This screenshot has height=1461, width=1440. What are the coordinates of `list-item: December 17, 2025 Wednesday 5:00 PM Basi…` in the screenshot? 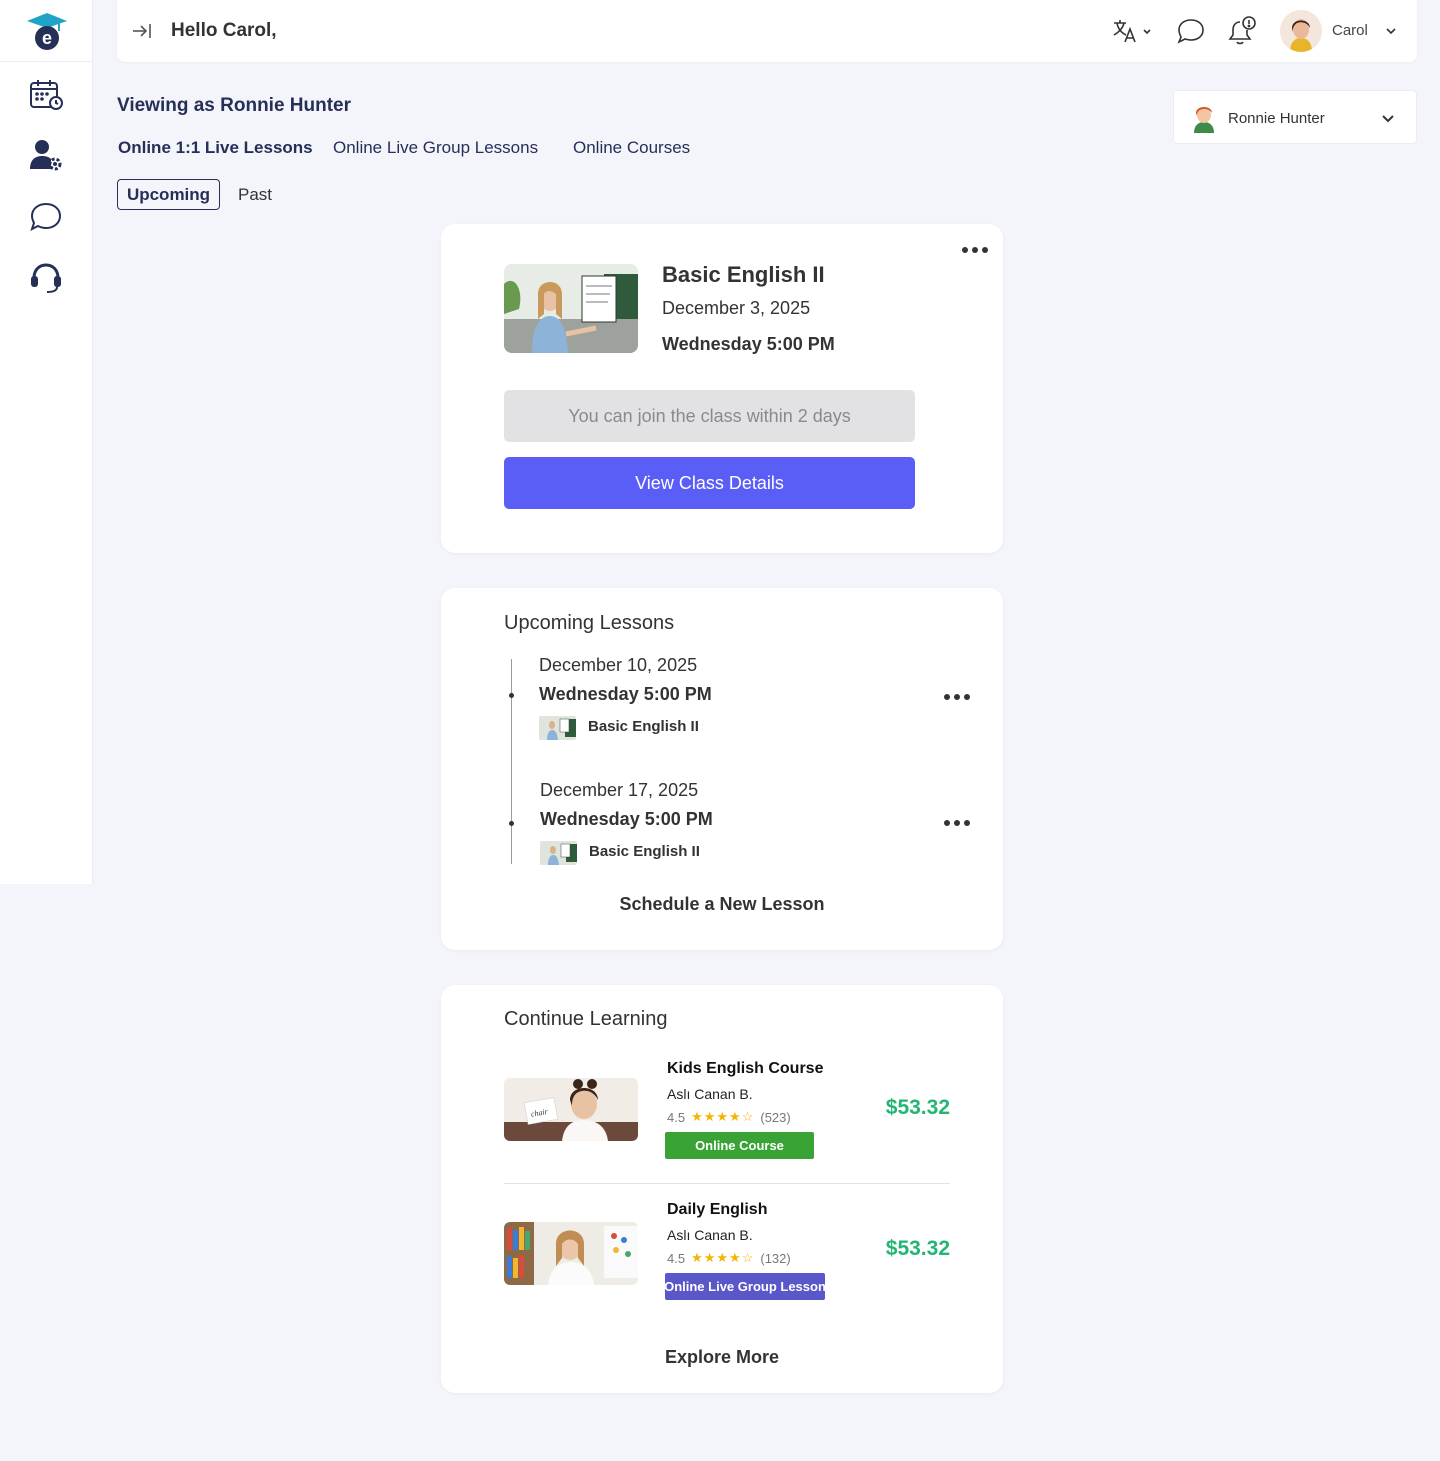 It's located at (760, 825).